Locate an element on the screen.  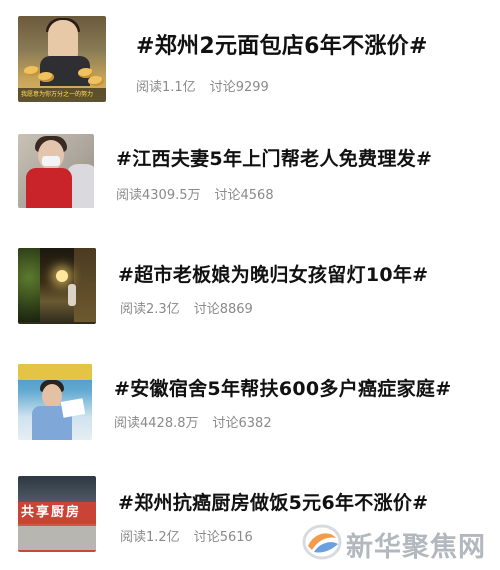
discuss-count: 讨论6382 is located at coordinates (242, 423).